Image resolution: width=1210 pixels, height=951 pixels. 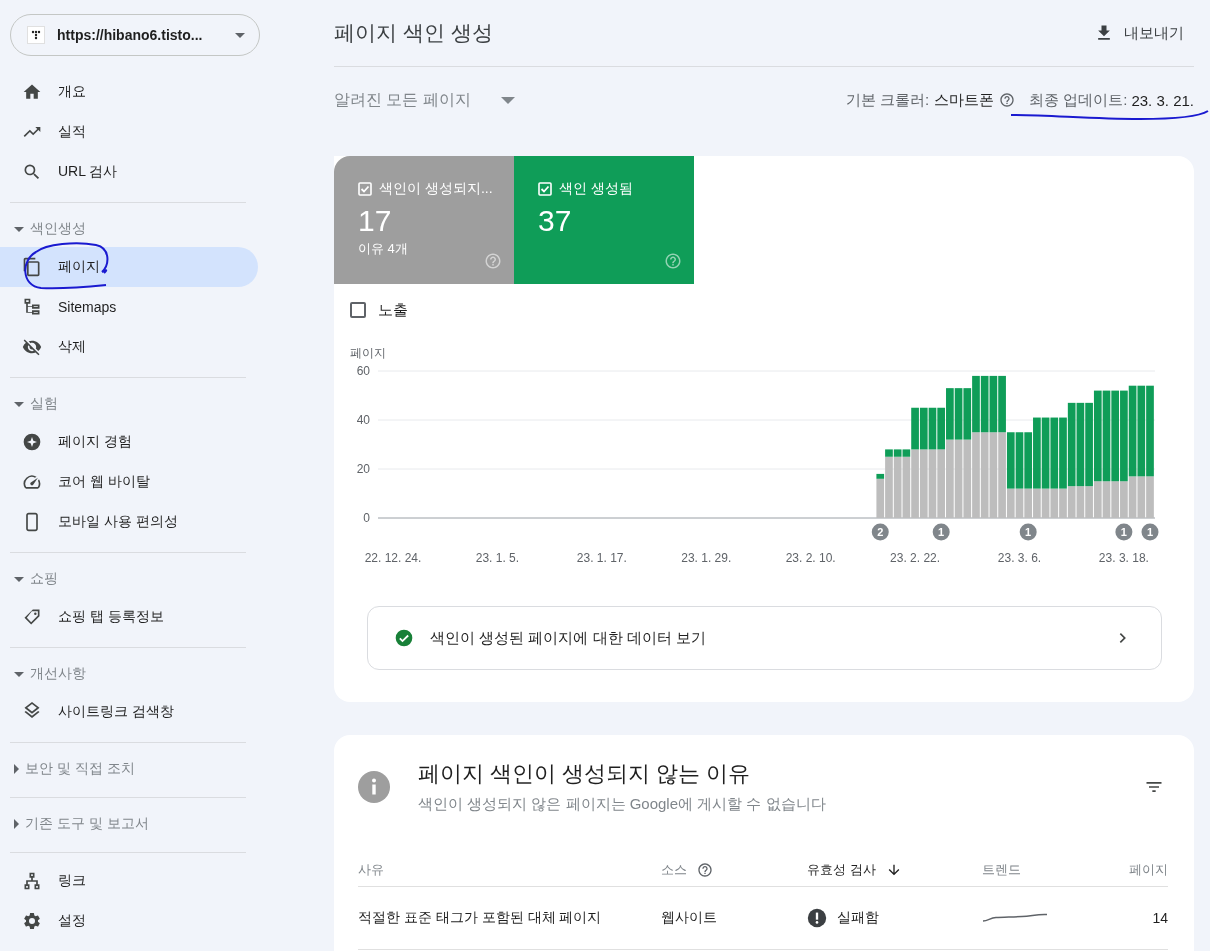 What do you see at coordinates (841, 870) in the screenshot?
I see `column-header: 유효성 검사` at bounding box center [841, 870].